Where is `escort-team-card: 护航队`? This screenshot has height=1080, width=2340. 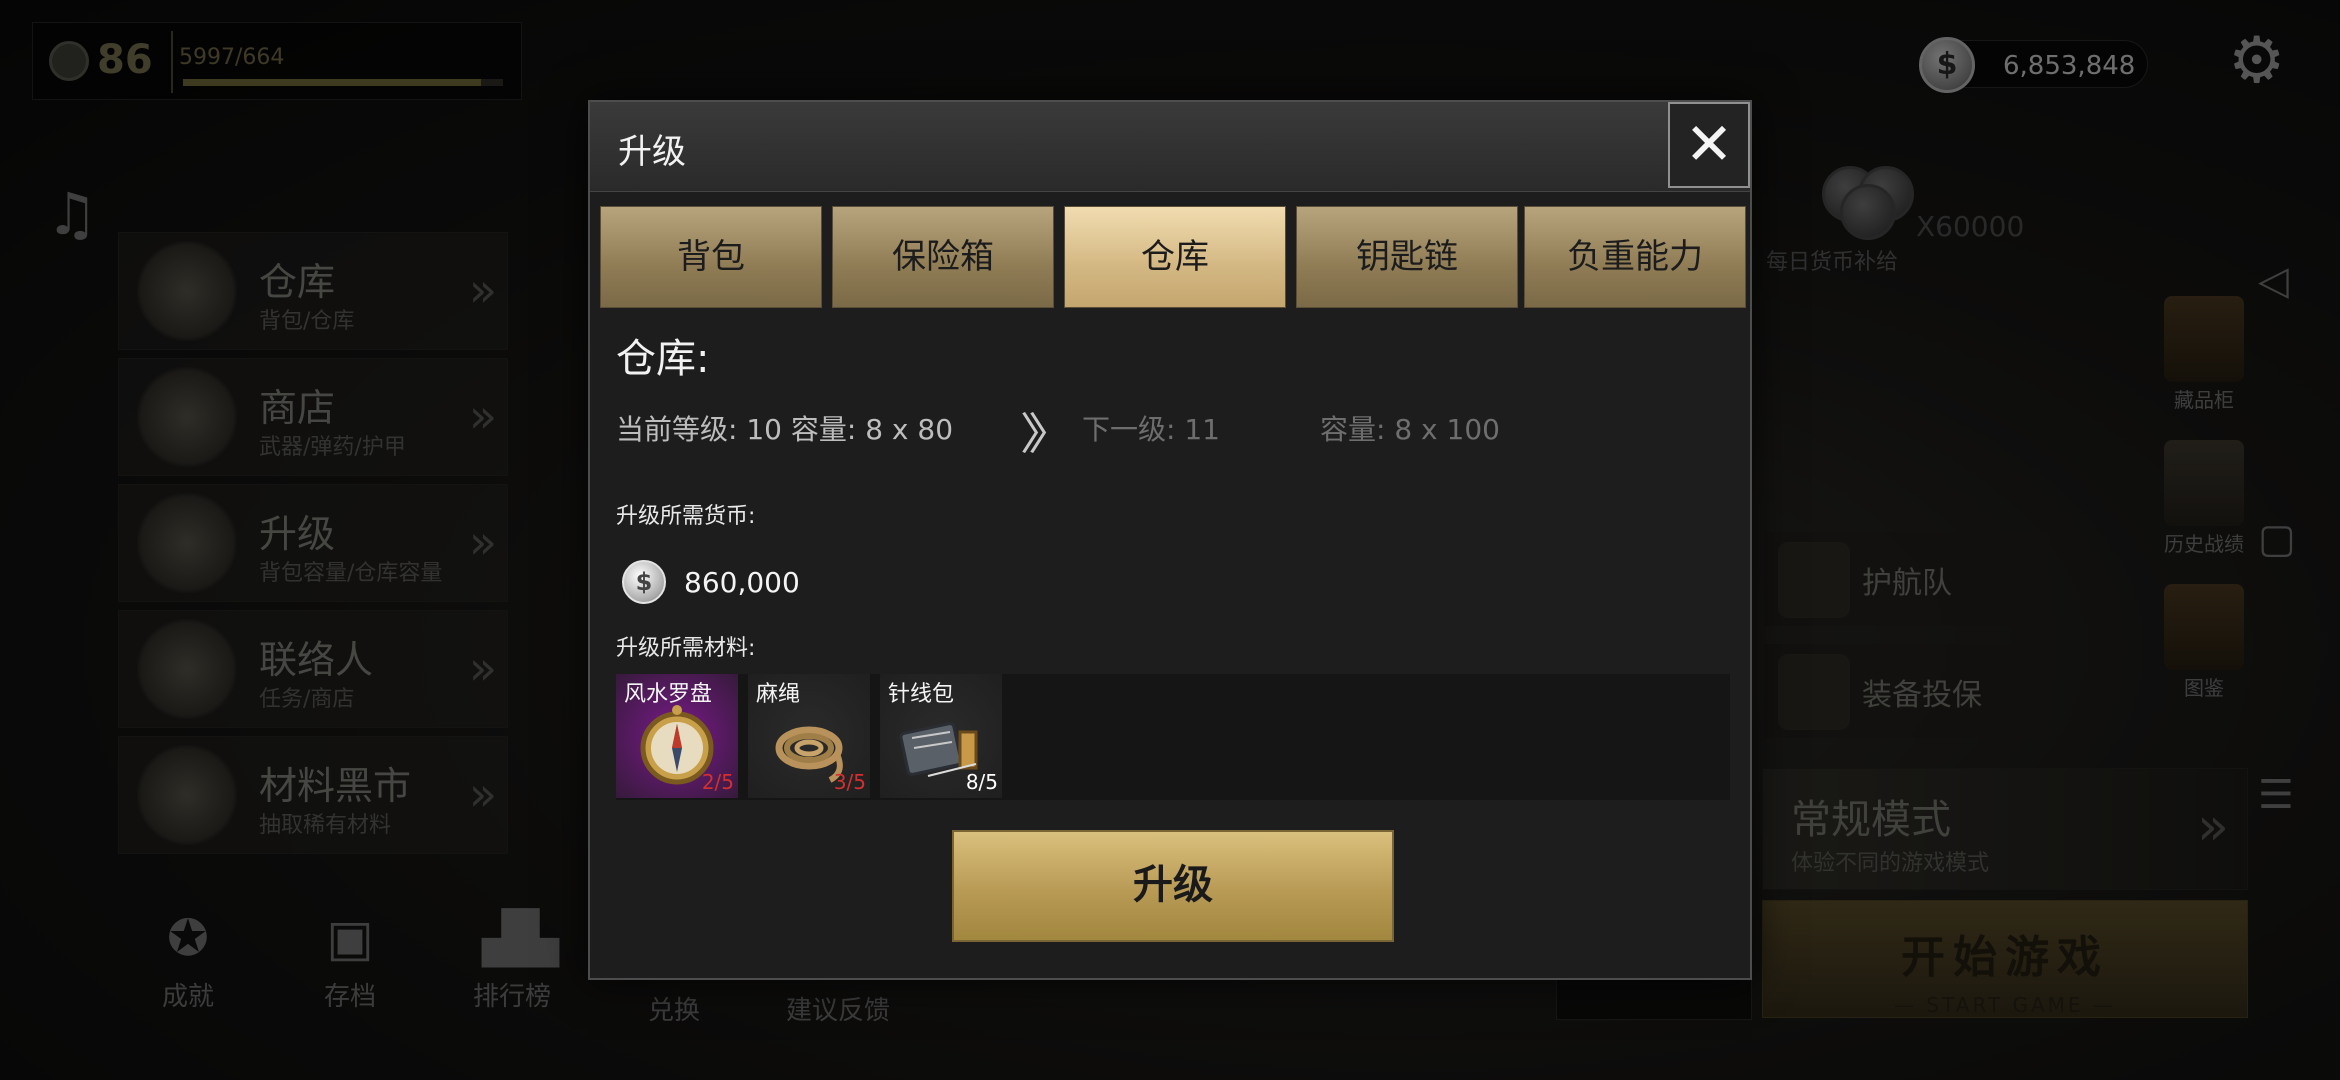
escort-team-card: 护航队 is located at coordinates (1906, 579).